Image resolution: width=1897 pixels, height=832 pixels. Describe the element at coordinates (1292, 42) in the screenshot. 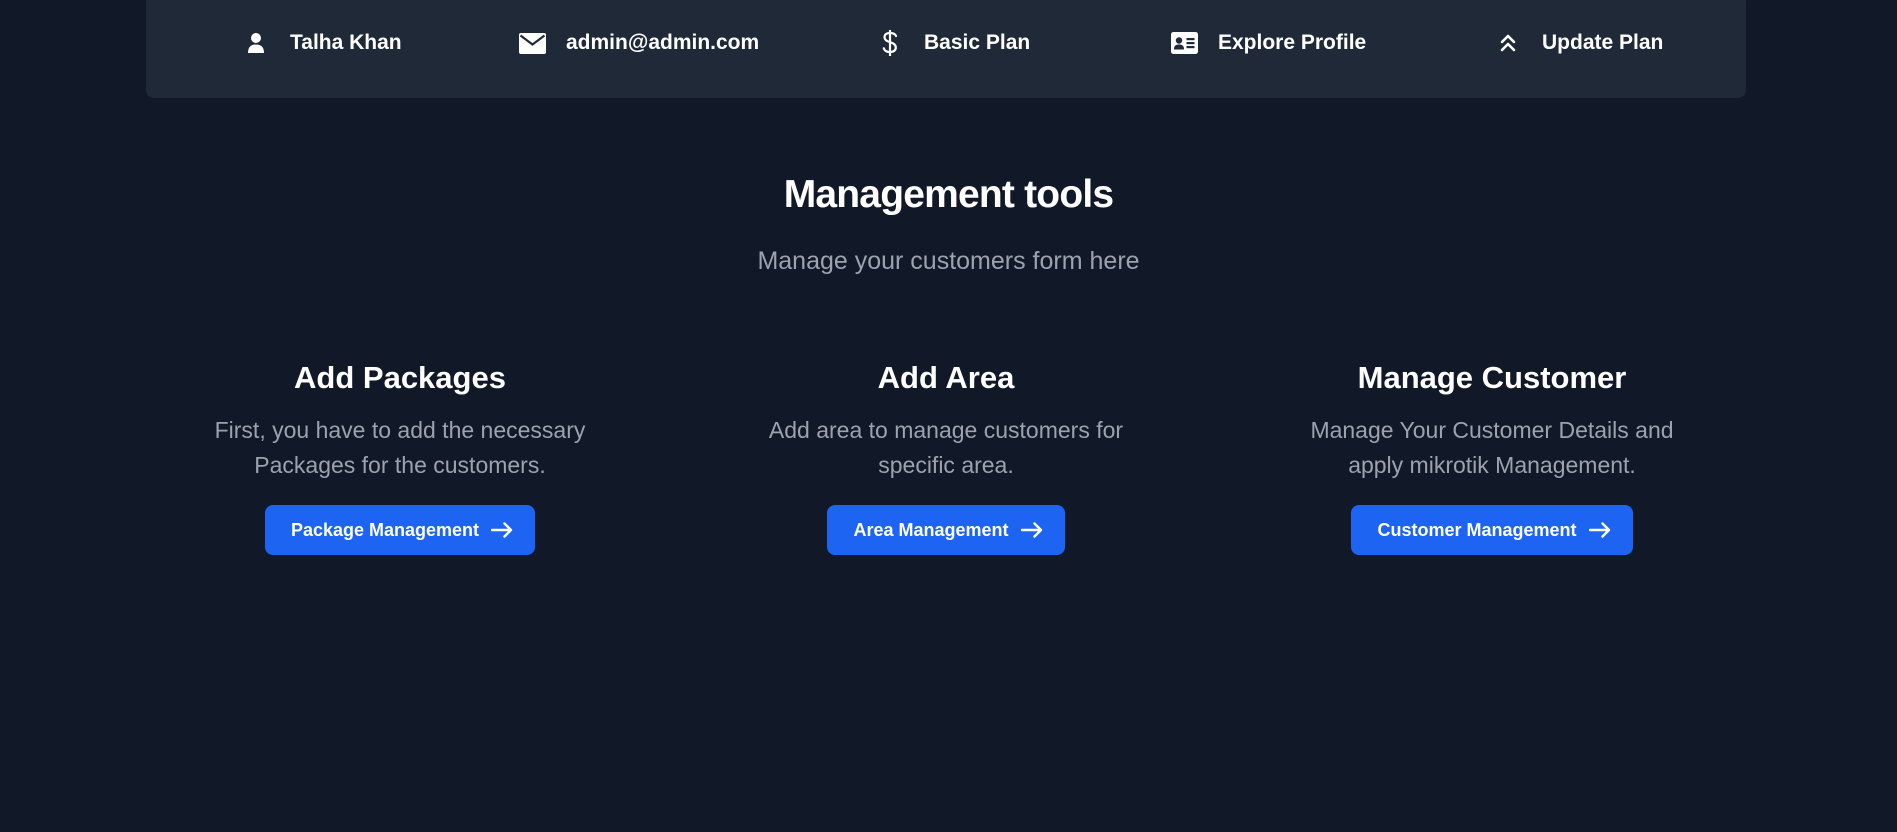

I see `topbar-item-label: Explore Profile` at that location.